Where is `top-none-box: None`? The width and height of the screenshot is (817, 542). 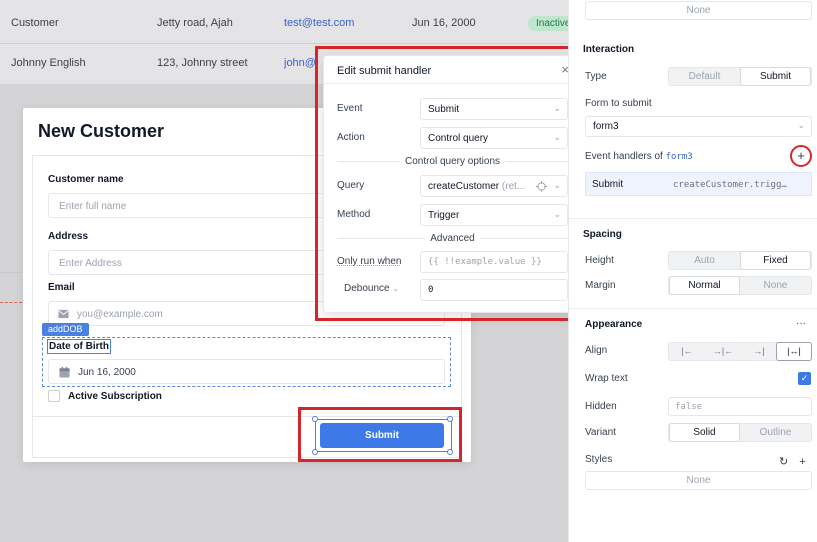 top-none-box: None is located at coordinates (698, 10).